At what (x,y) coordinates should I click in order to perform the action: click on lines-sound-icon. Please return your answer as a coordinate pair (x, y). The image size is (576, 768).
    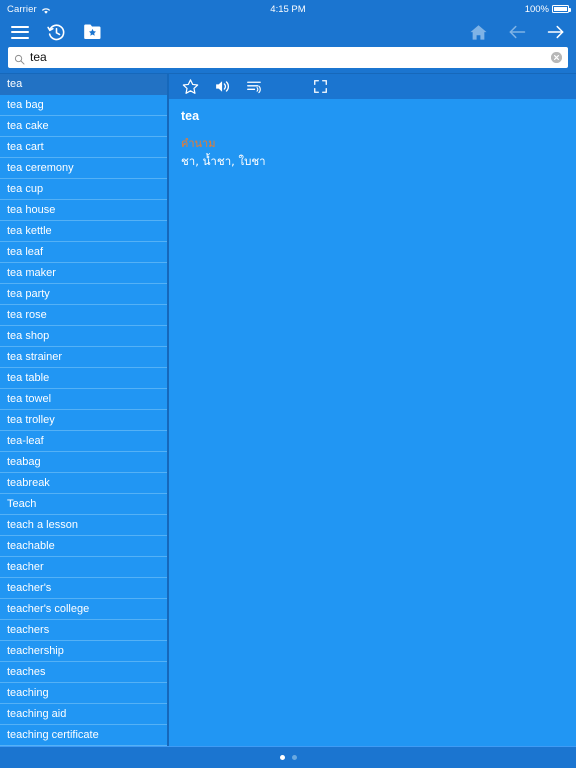
    Looking at the image, I should click on (254, 86).